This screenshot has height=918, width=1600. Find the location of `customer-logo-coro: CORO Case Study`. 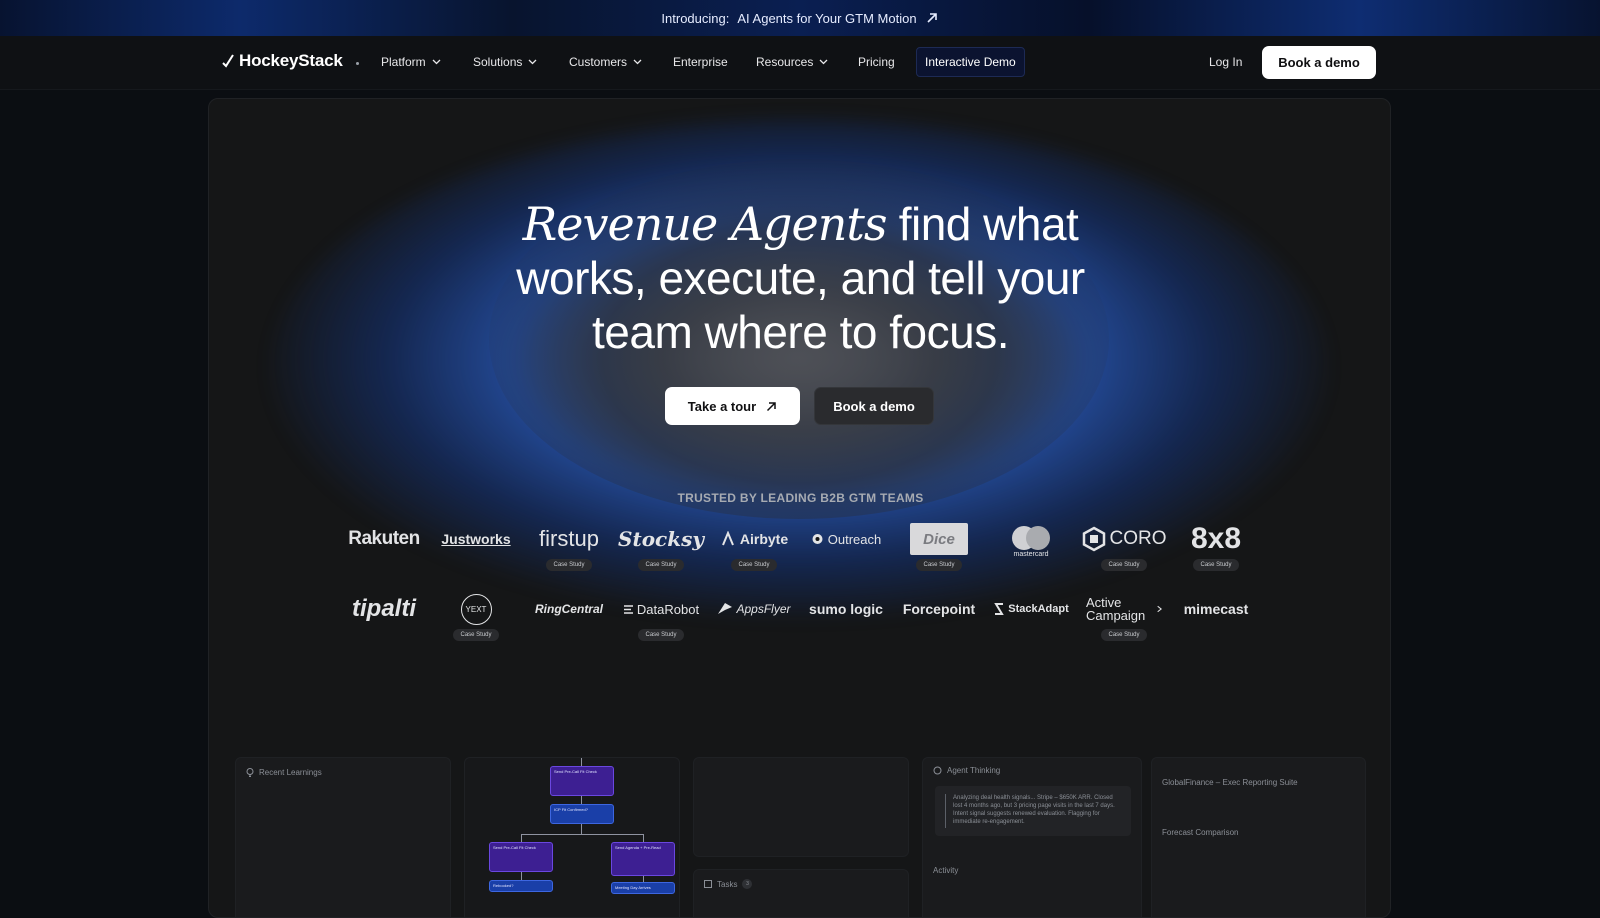

customer-logo-coro: CORO Case Study is located at coordinates (1124, 547).